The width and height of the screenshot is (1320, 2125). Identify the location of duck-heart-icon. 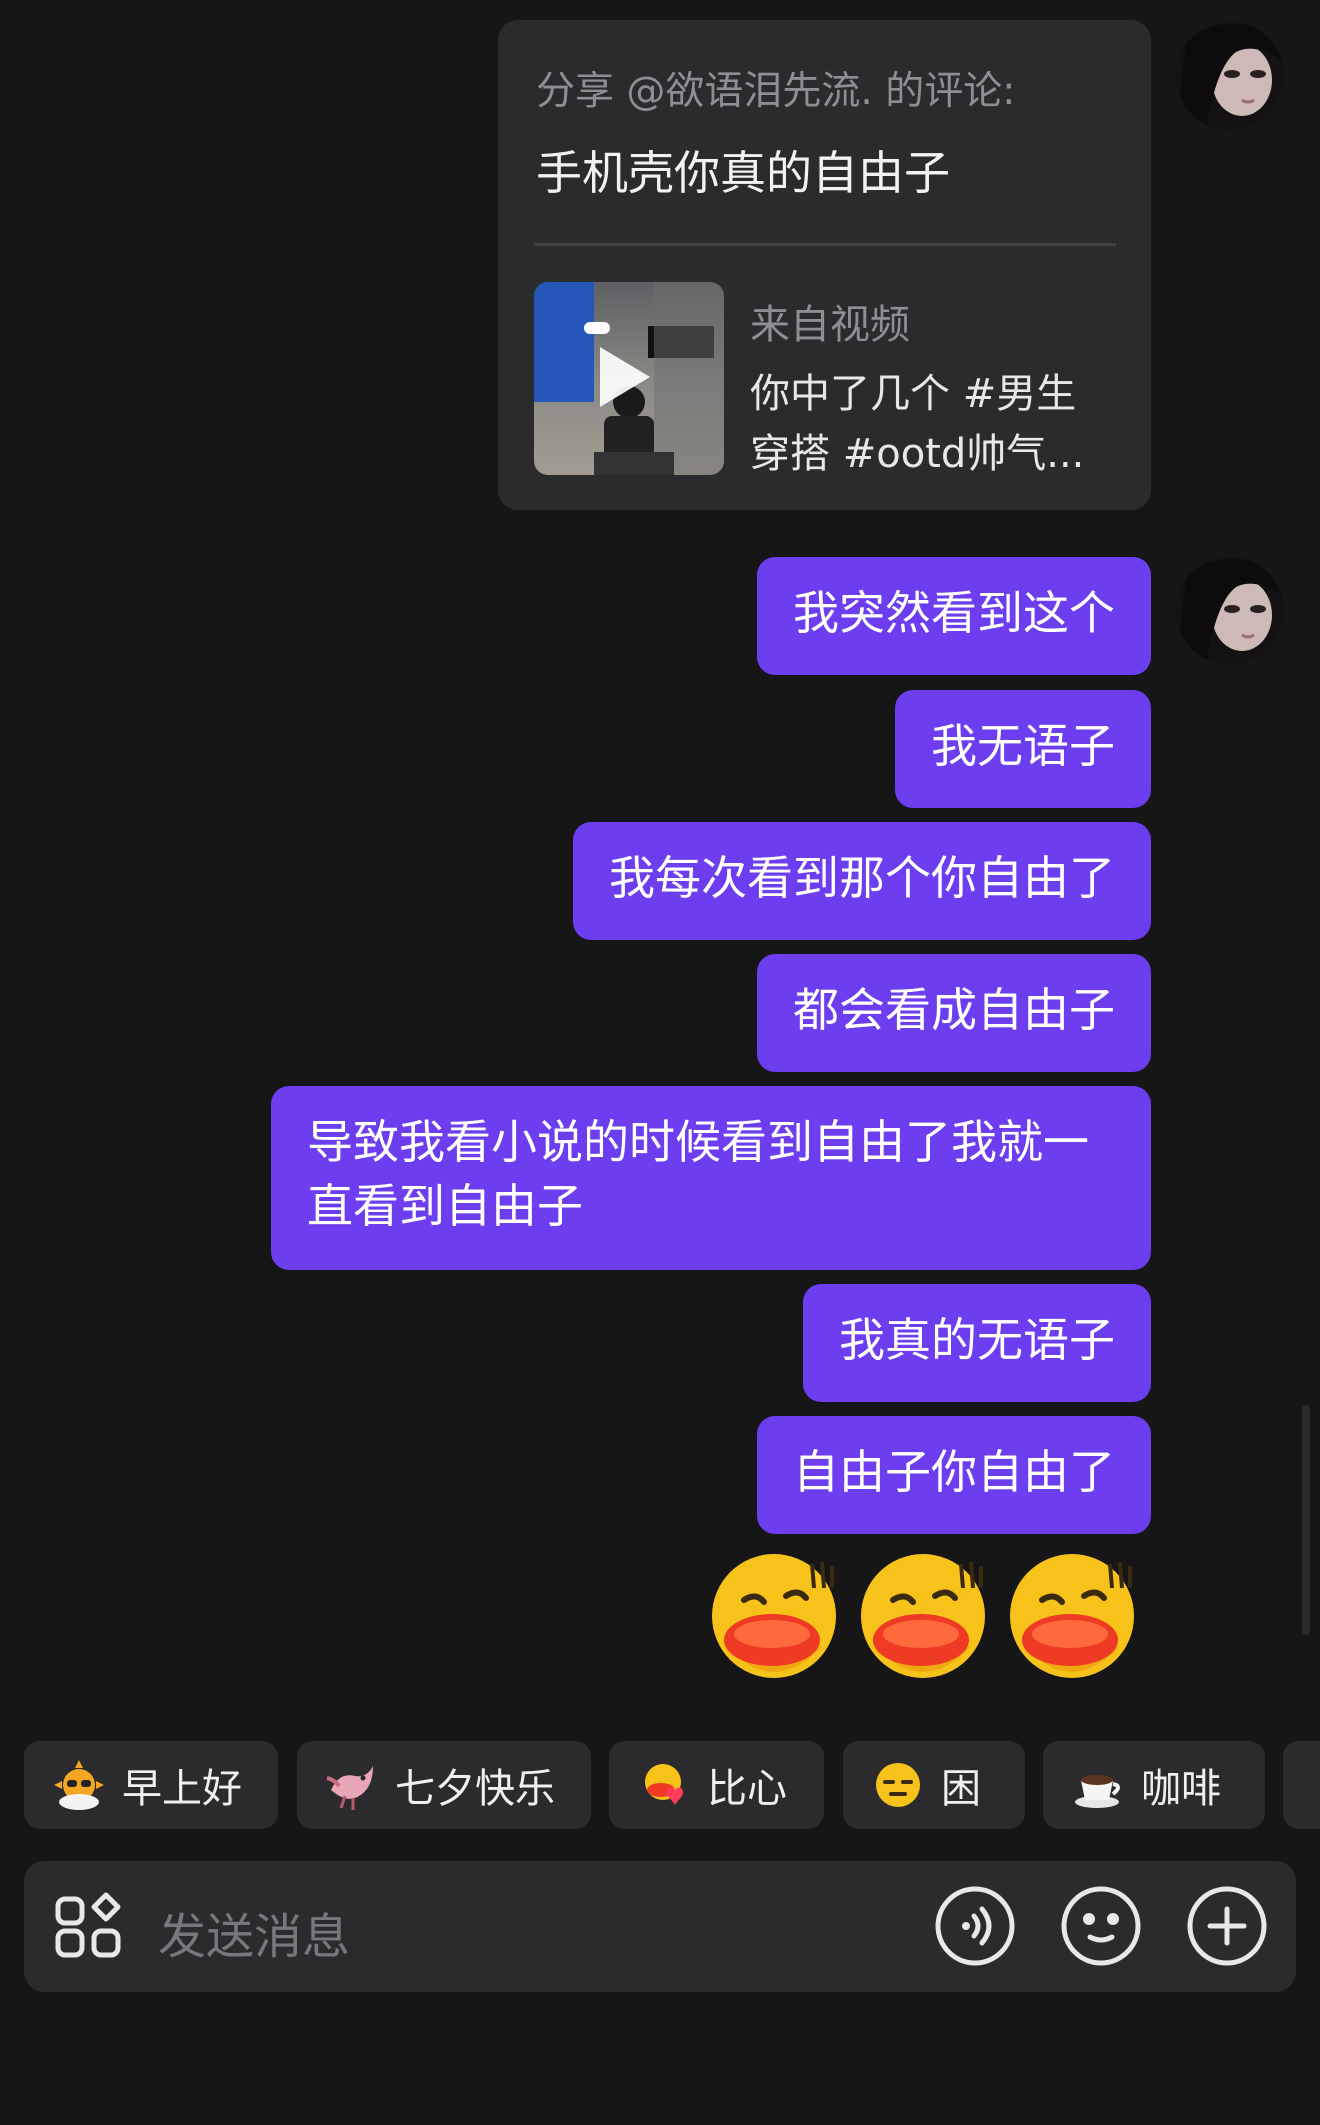
(664, 1785).